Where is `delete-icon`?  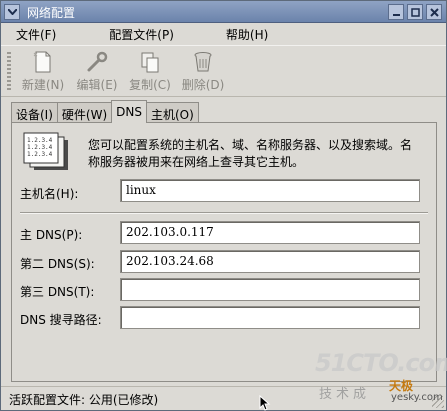
delete-icon is located at coordinates (203, 62).